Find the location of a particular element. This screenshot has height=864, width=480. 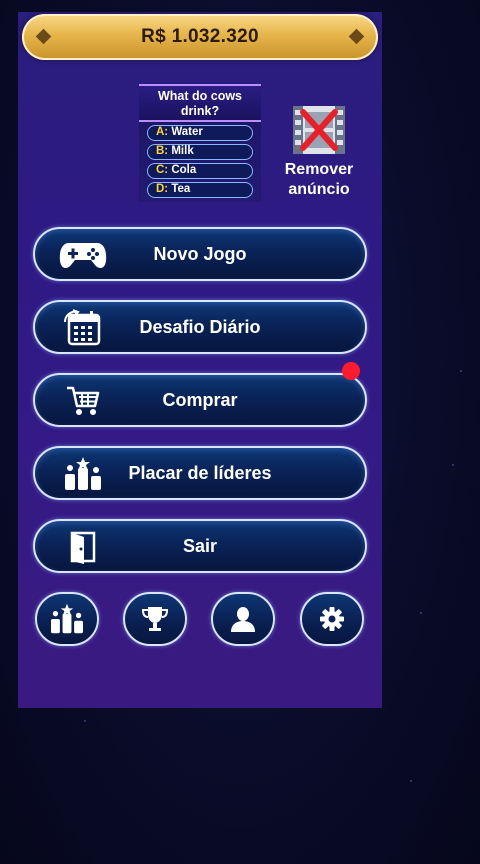

quiz-option: B: Milk is located at coordinates (200, 152).